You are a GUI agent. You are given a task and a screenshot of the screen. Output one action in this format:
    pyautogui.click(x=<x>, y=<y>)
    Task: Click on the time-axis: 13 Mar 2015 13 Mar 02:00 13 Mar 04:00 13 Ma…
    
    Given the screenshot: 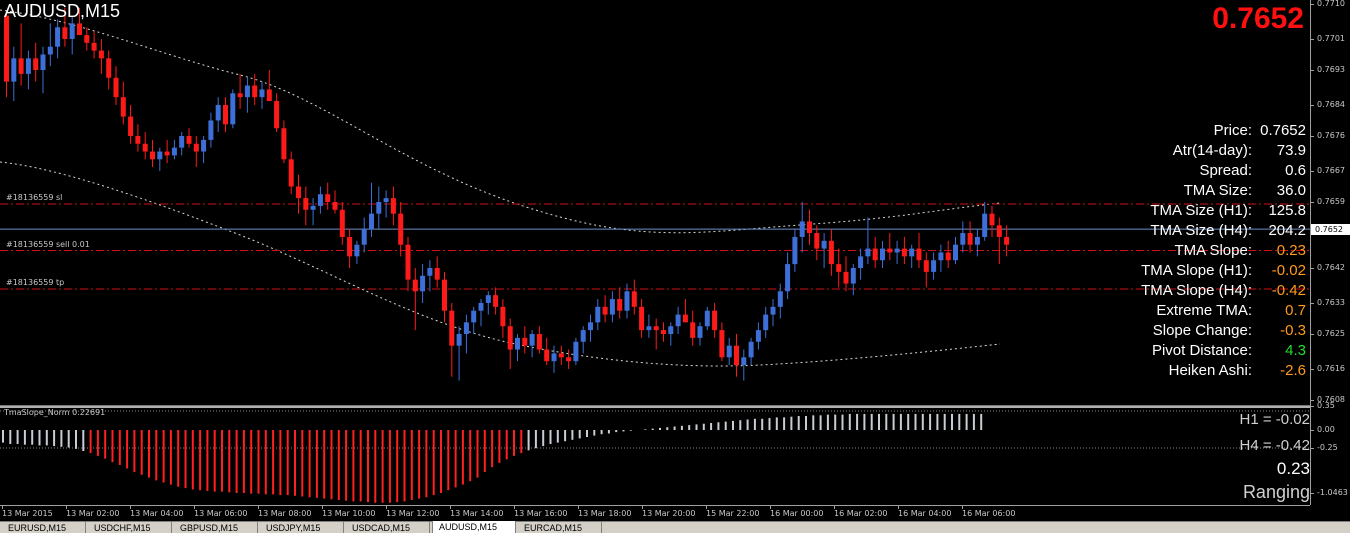 What is the action you would take?
    pyautogui.click(x=655, y=513)
    